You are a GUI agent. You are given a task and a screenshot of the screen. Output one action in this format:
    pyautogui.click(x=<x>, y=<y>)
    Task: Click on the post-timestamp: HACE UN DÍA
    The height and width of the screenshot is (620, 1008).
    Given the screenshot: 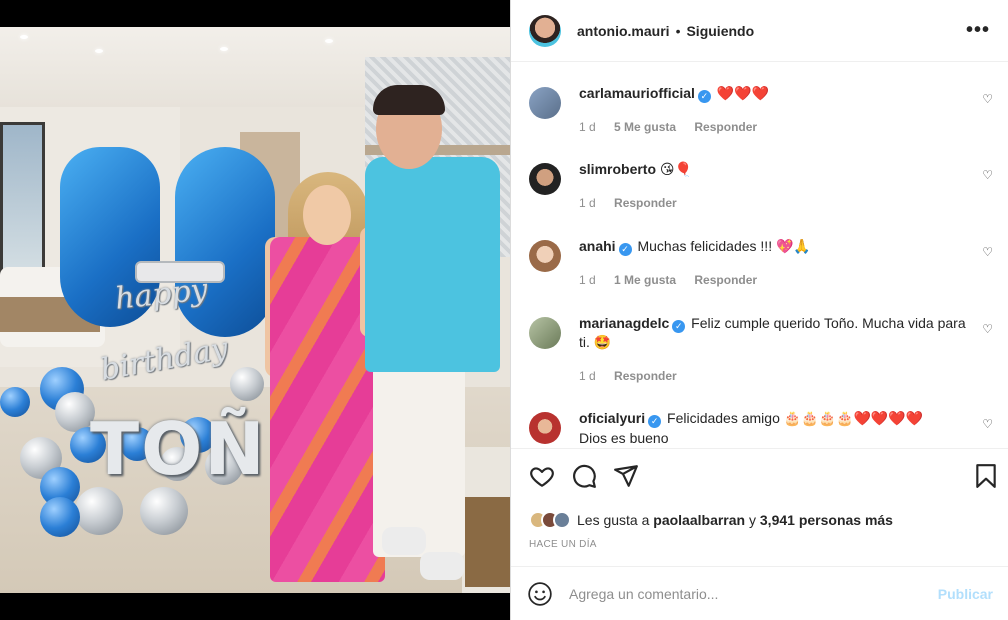 What is the action you would take?
    pyautogui.click(x=563, y=544)
    